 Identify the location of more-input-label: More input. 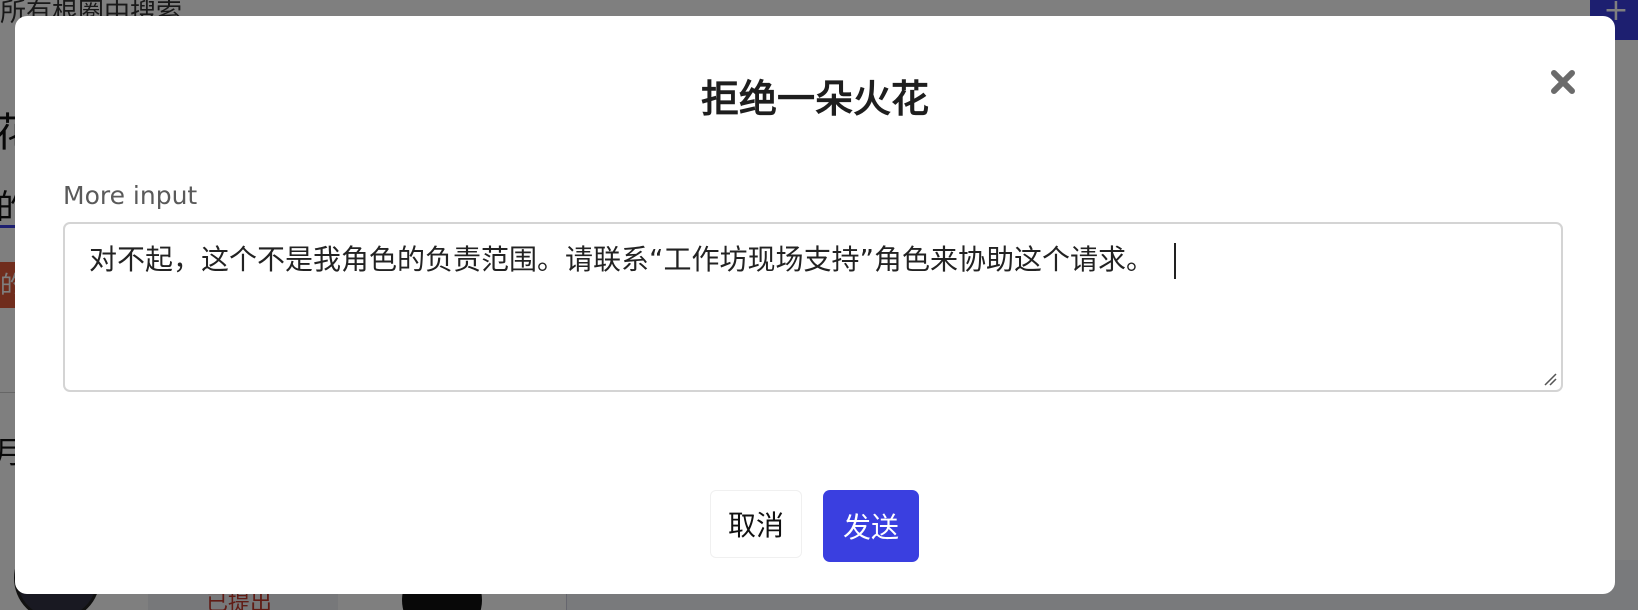
(130, 195).